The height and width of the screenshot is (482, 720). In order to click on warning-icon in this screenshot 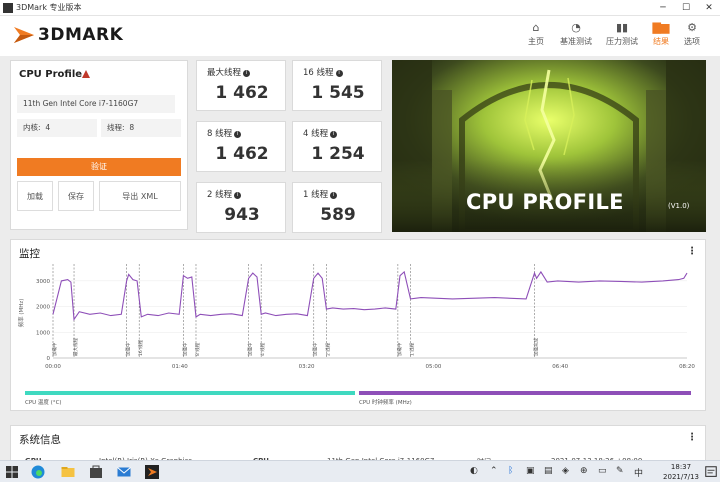, I will do `click(86, 74)`.